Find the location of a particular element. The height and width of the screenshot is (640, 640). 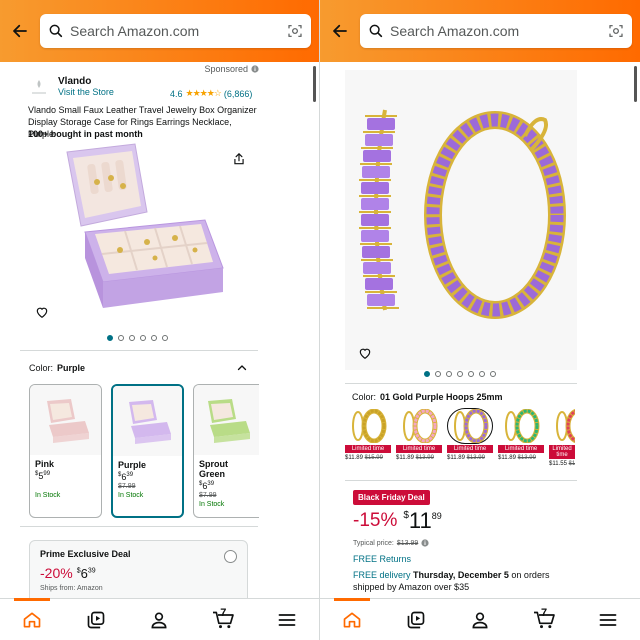

color-swatch: Sprout Green $639 $7.99 In Stock is located at coordinates (226, 451).